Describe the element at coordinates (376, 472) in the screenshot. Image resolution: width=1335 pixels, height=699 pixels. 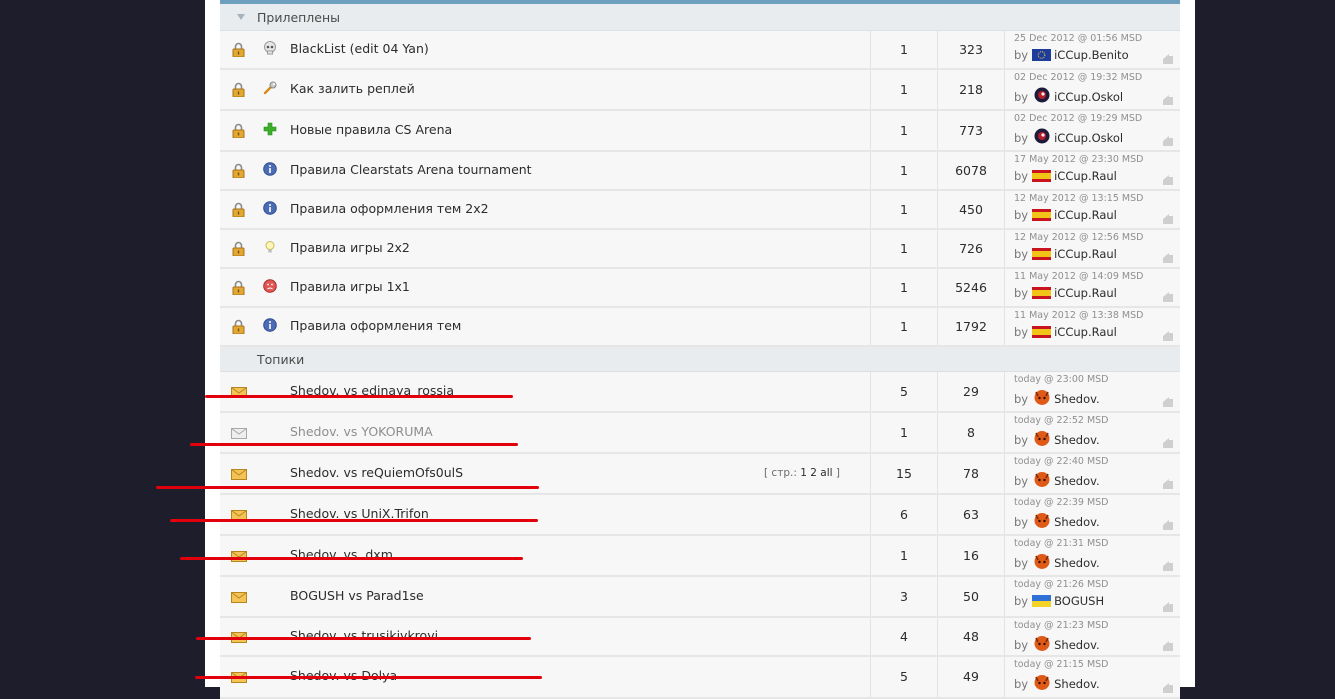
I see `topic-title-link: Shedov. vs reQuiemOfs0ulS` at that location.